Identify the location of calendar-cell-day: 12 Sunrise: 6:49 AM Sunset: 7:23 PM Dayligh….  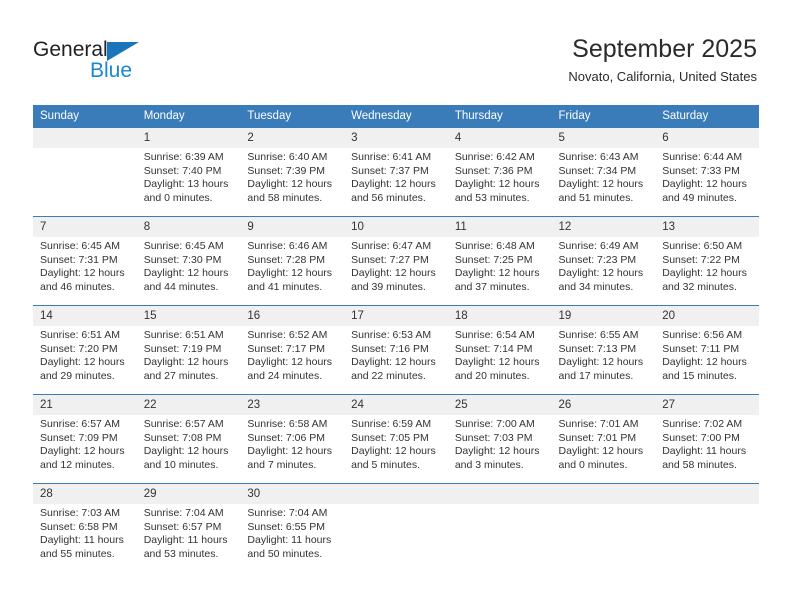
(603, 261).